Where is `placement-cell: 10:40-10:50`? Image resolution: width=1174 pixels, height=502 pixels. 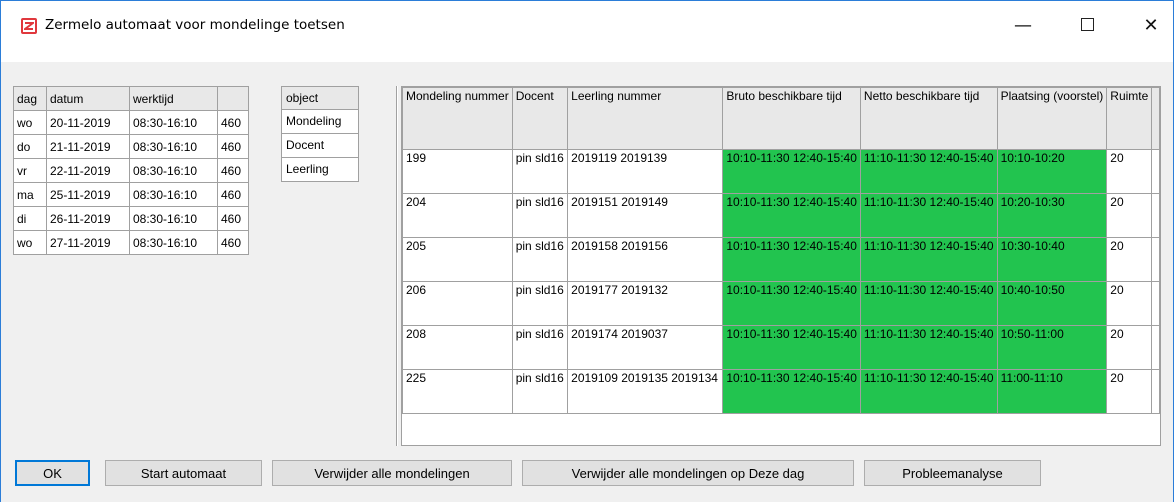 placement-cell: 10:40-10:50 is located at coordinates (1052, 303).